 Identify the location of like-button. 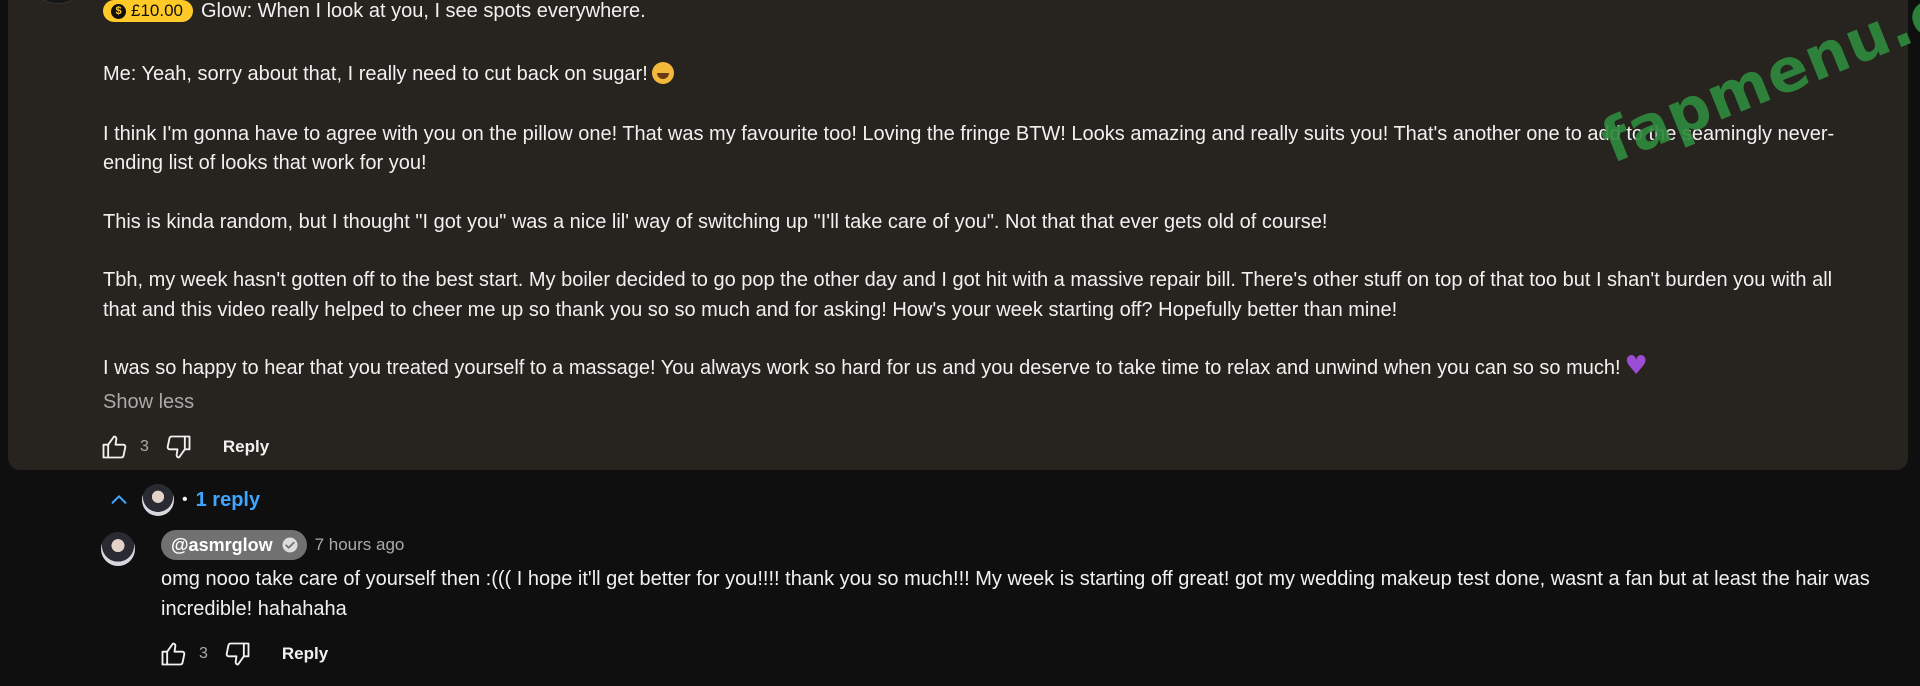
(114, 447).